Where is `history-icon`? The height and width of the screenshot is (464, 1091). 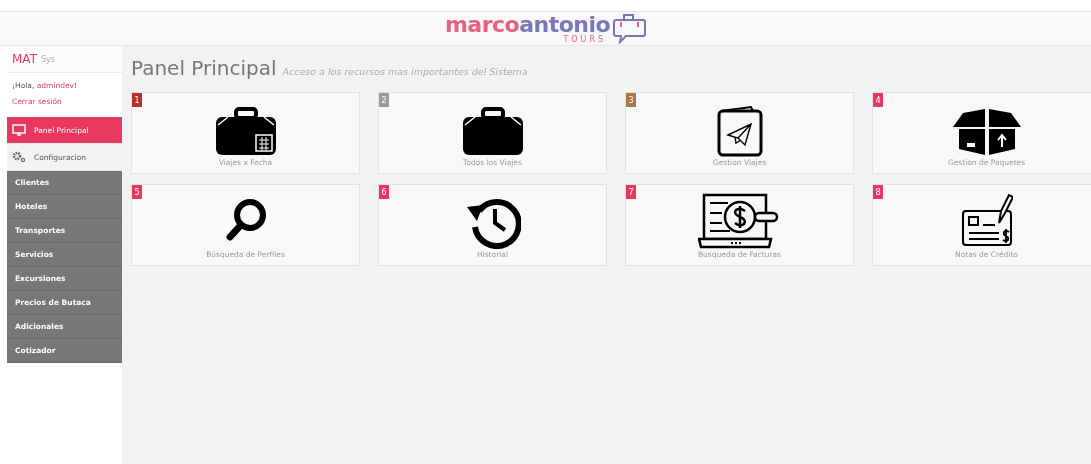 history-icon is located at coordinates (492, 223).